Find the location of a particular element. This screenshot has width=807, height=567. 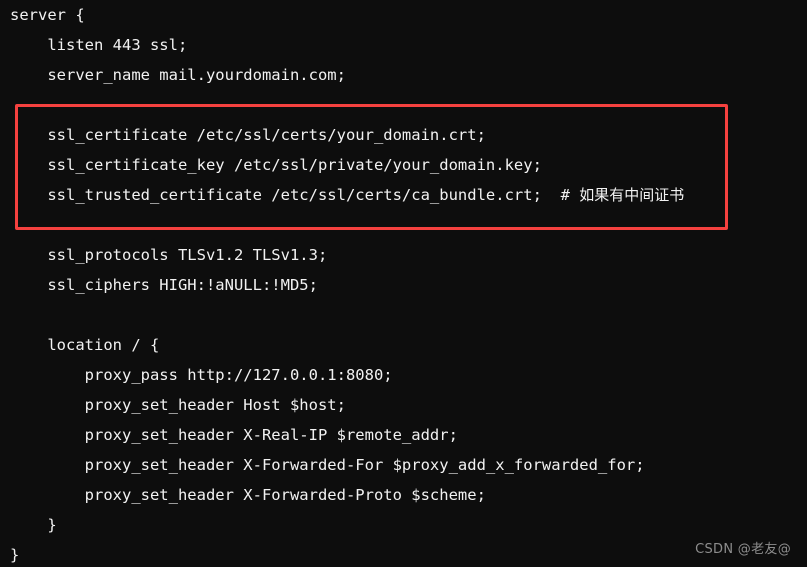

csdn-watermark: CSDN @老友@ is located at coordinates (743, 549).